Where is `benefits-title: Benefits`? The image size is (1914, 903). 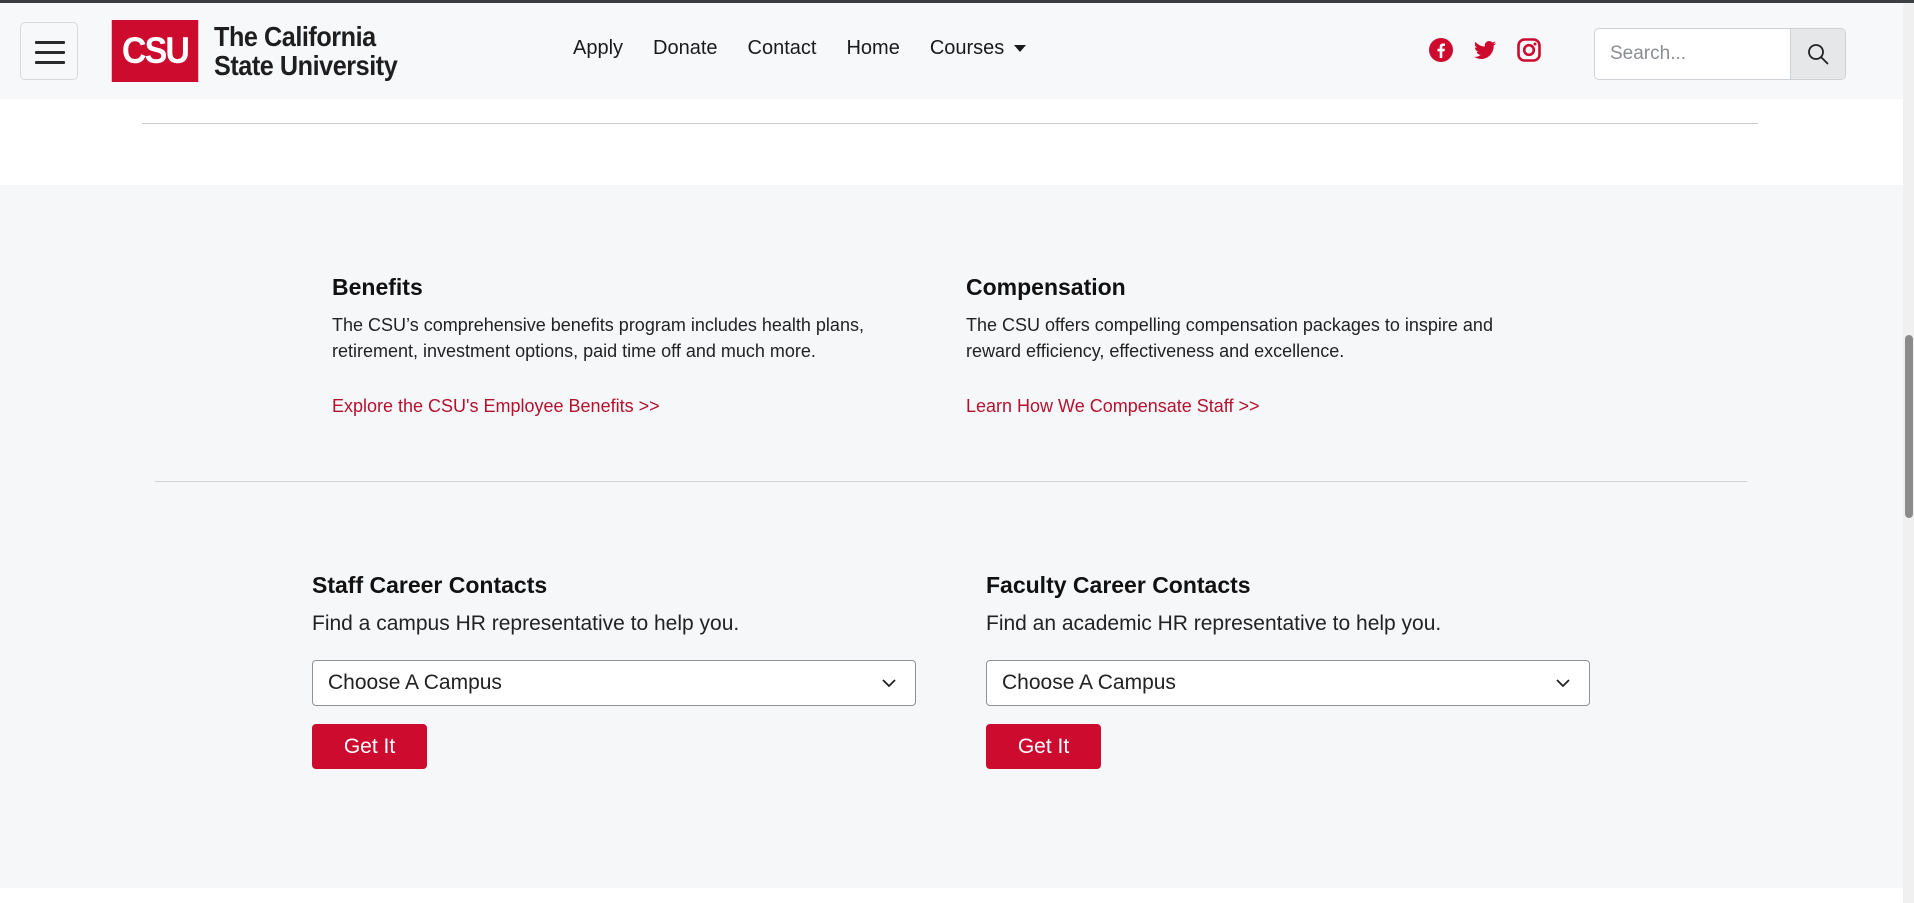 benefits-title: Benefits is located at coordinates (377, 287).